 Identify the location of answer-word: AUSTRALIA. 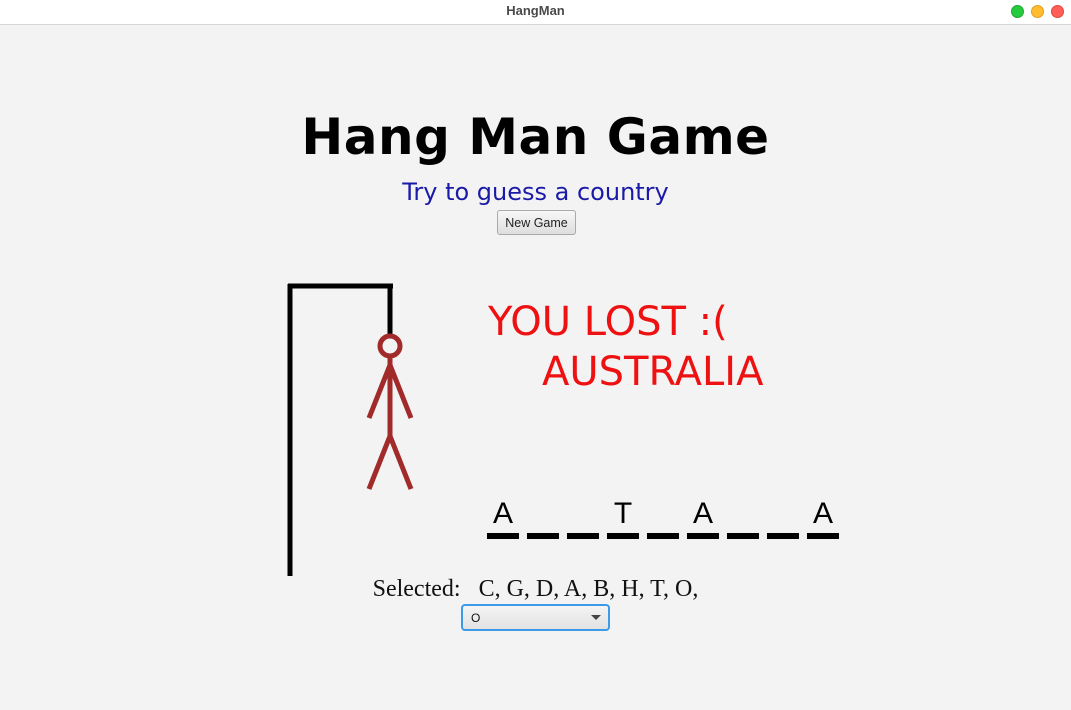
(653, 372).